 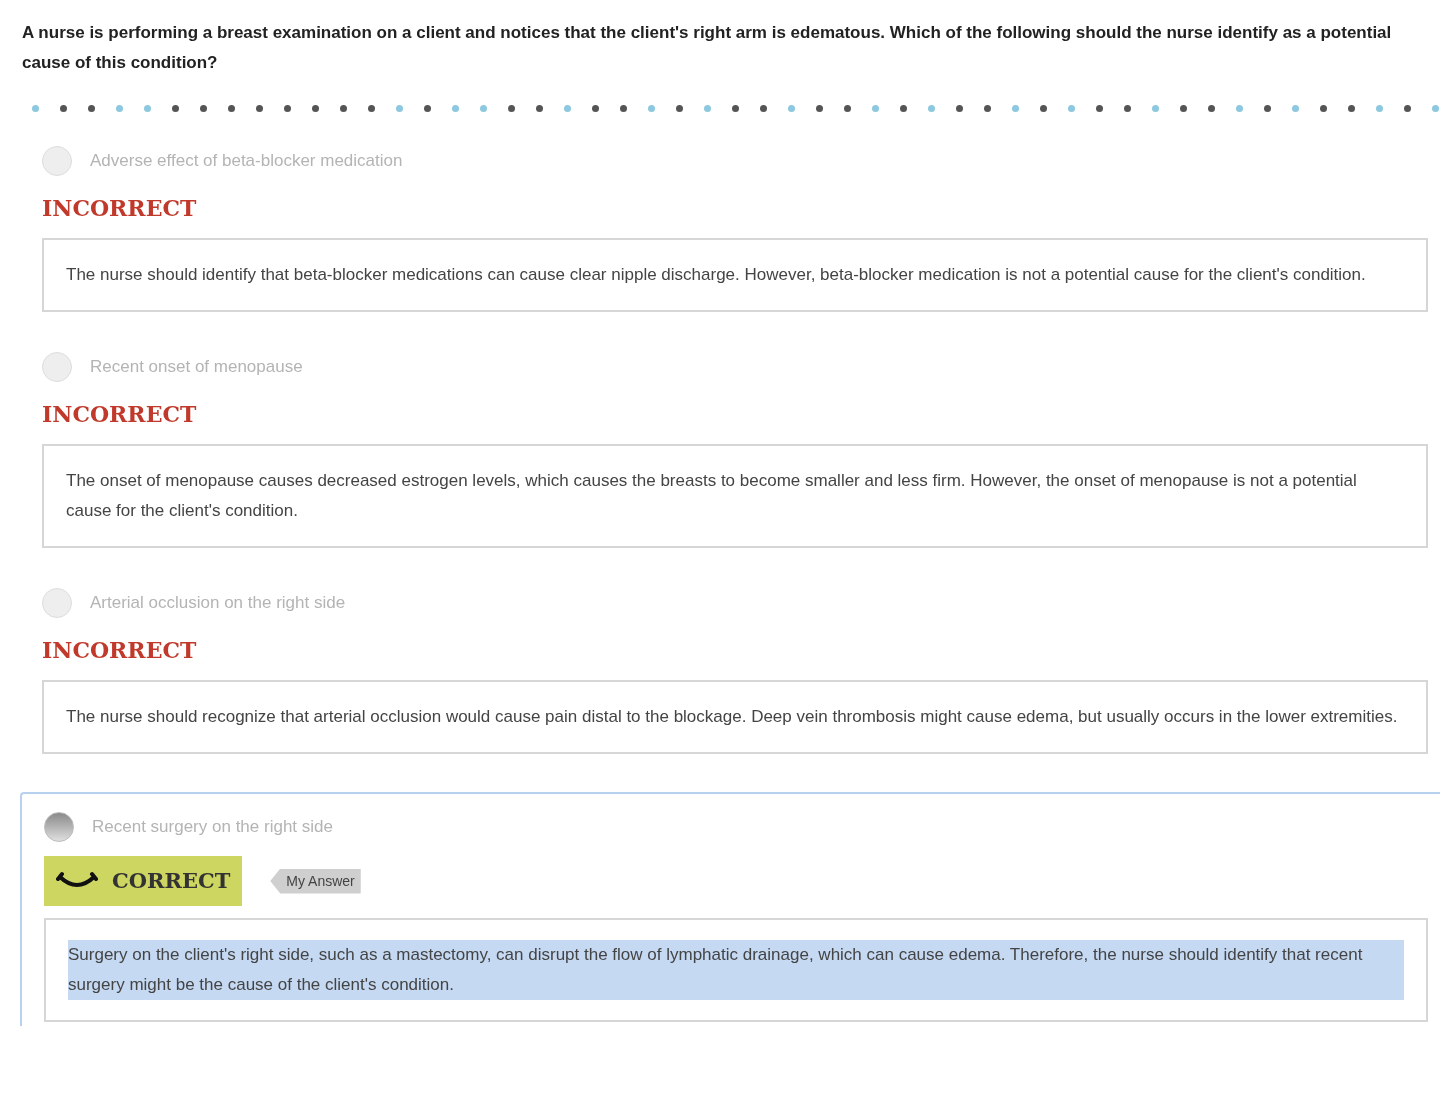 What do you see at coordinates (212, 827) in the screenshot?
I see `option-label: Recent surgery on the right side` at bounding box center [212, 827].